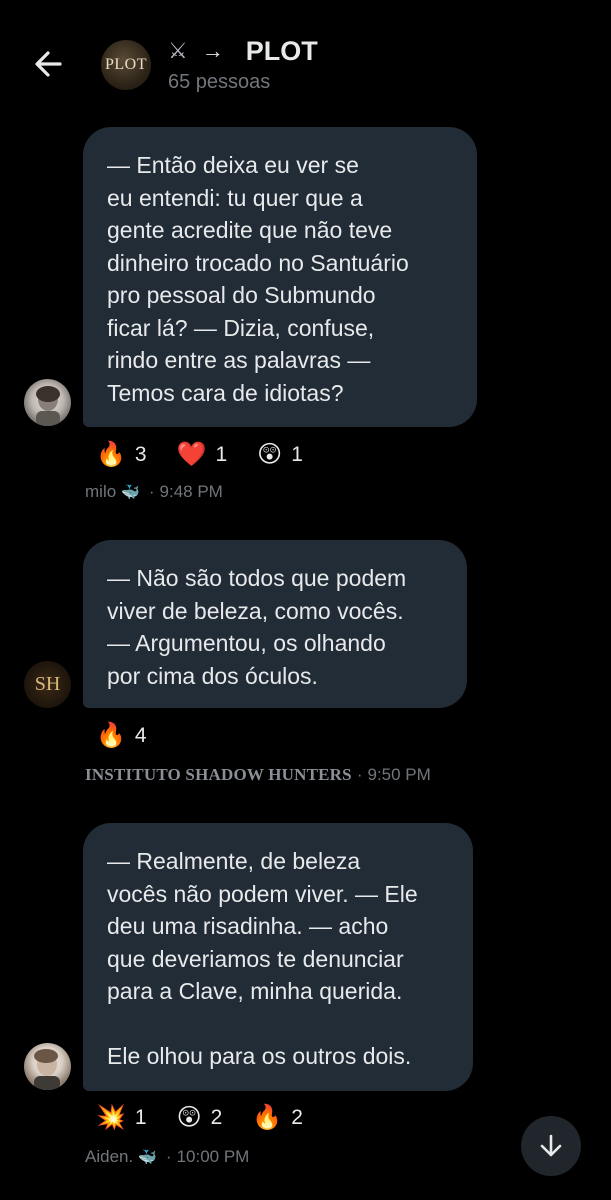 The height and width of the screenshot is (1200, 611). Describe the element at coordinates (140, 735) in the screenshot. I see `reaction-count: 4` at that location.